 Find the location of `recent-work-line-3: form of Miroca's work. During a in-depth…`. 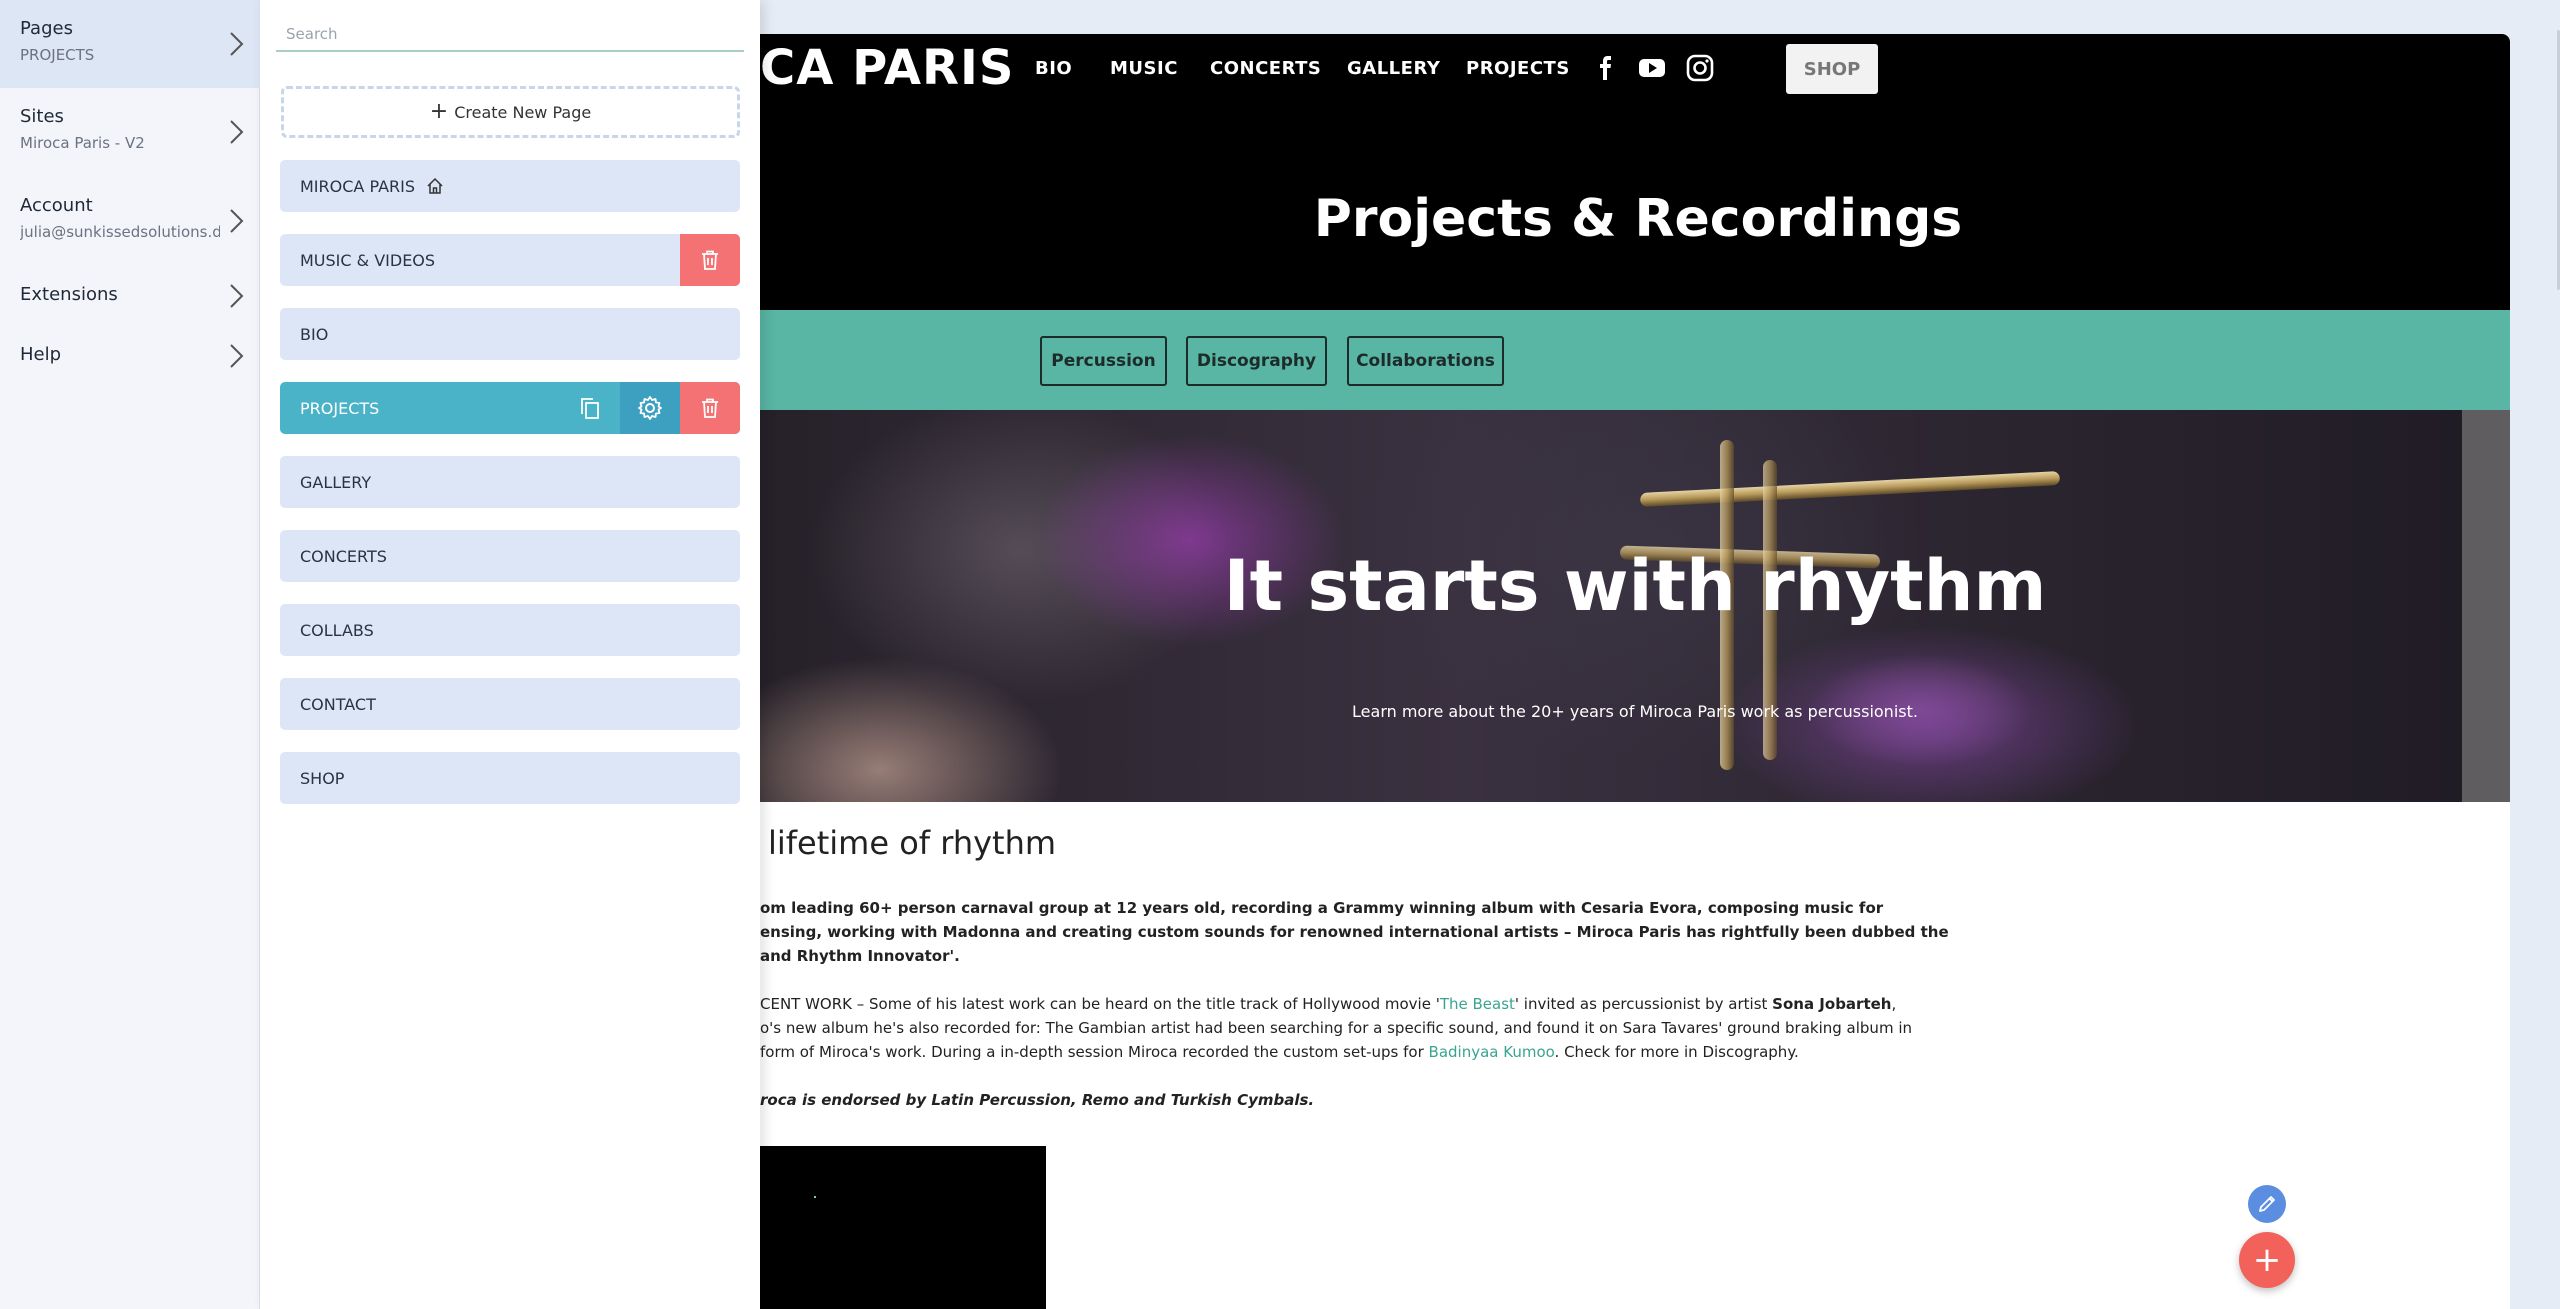

recent-work-line-3: form of Miroca's work. During a in-depth… is located at coordinates (1285, 1052).